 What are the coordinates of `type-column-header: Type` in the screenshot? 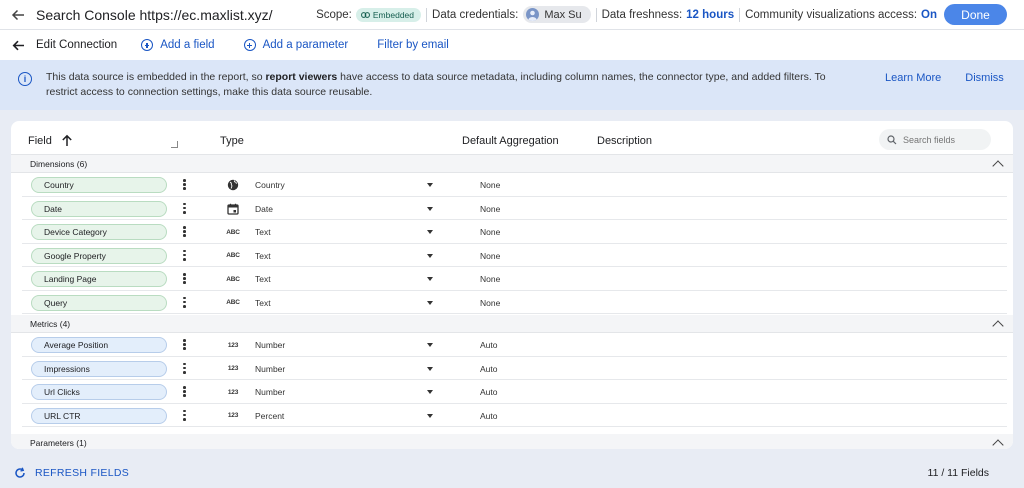 It's located at (232, 141).